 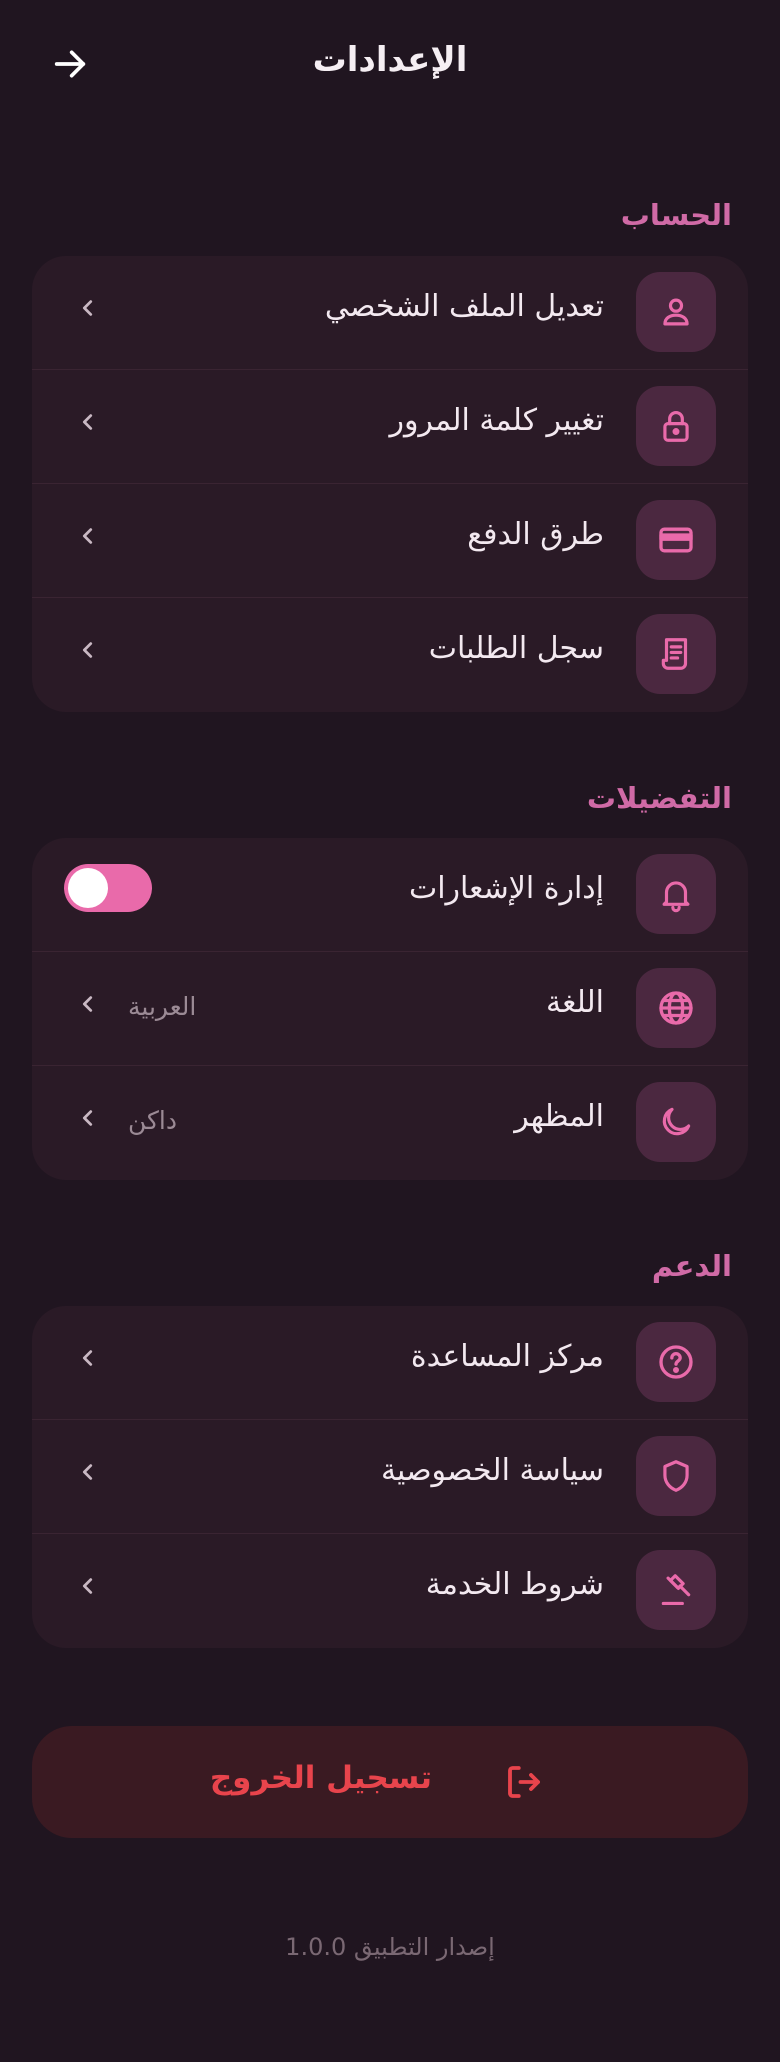 What do you see at coordinates (524, 1782) in the screenshot?
I see `logout-icon` at bounding box center [524, 1782].